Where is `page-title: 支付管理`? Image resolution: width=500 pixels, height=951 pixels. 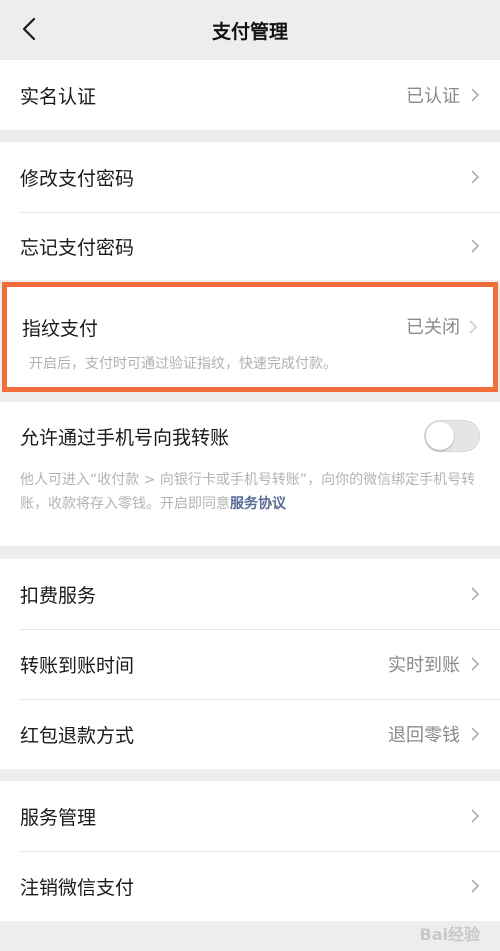 page-title: 支付管理 is located at coordinates (249, 31).